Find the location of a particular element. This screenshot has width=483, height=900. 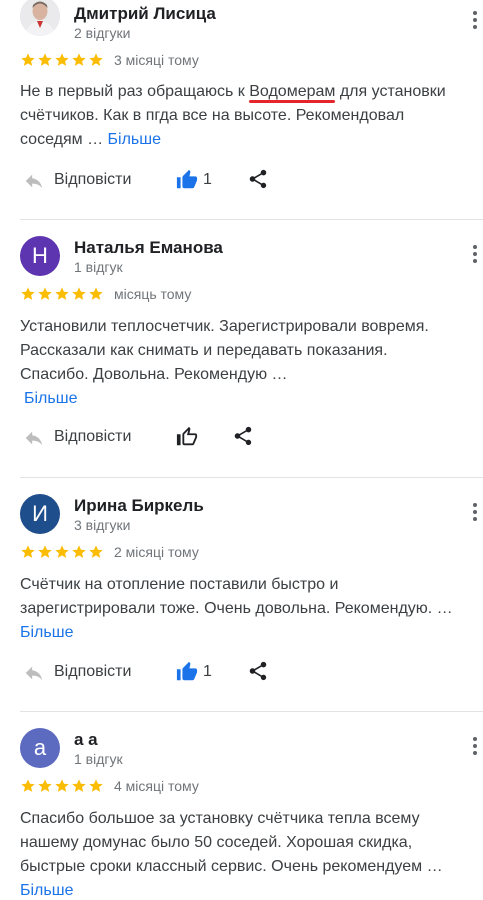

user-photo-icon is located at coordinates (40, 18).